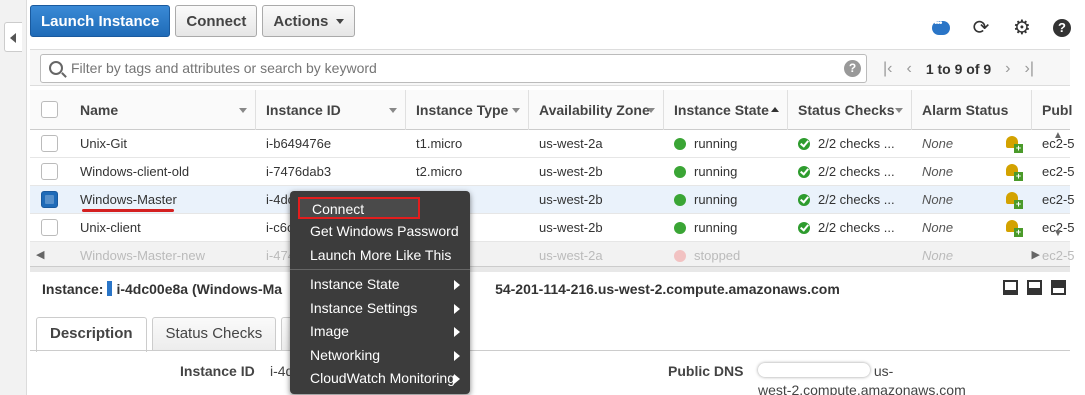 The image size is (1085, 395). Describe the element at coordinates (596, 110) in the screenshot. I see `column-availability-zone: Availability Zone` at that location.